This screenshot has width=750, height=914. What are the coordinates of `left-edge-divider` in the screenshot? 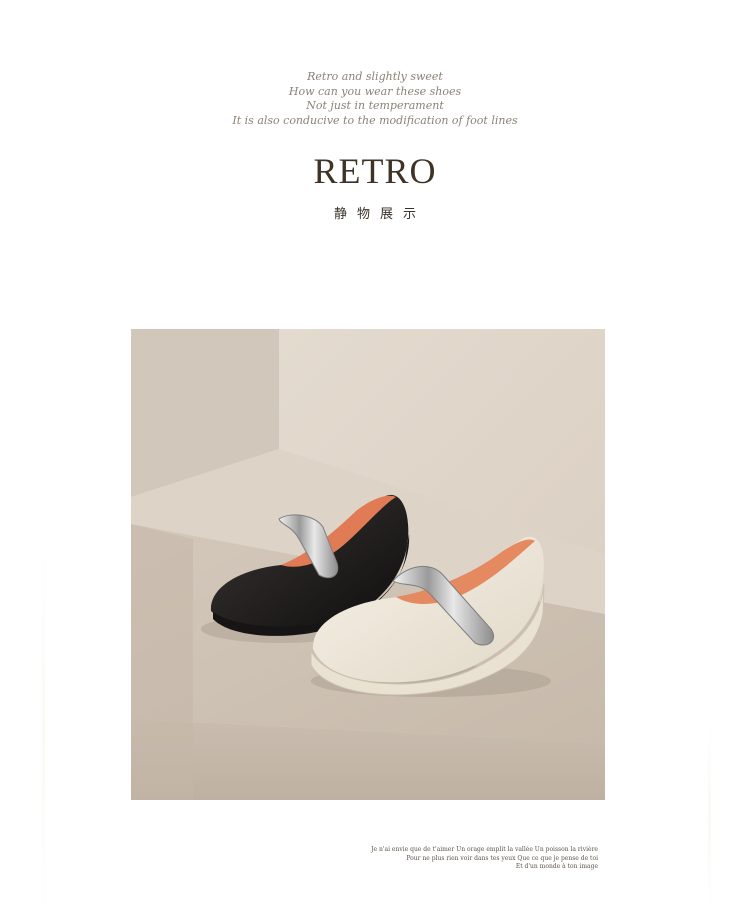 It's located at (43, 732).